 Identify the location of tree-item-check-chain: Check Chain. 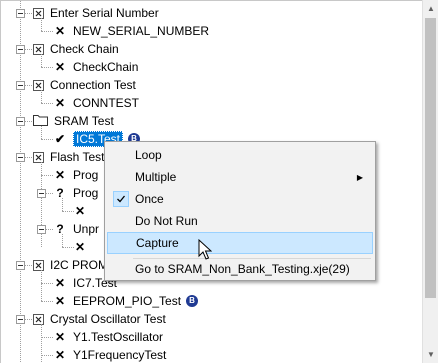
(76, 49).